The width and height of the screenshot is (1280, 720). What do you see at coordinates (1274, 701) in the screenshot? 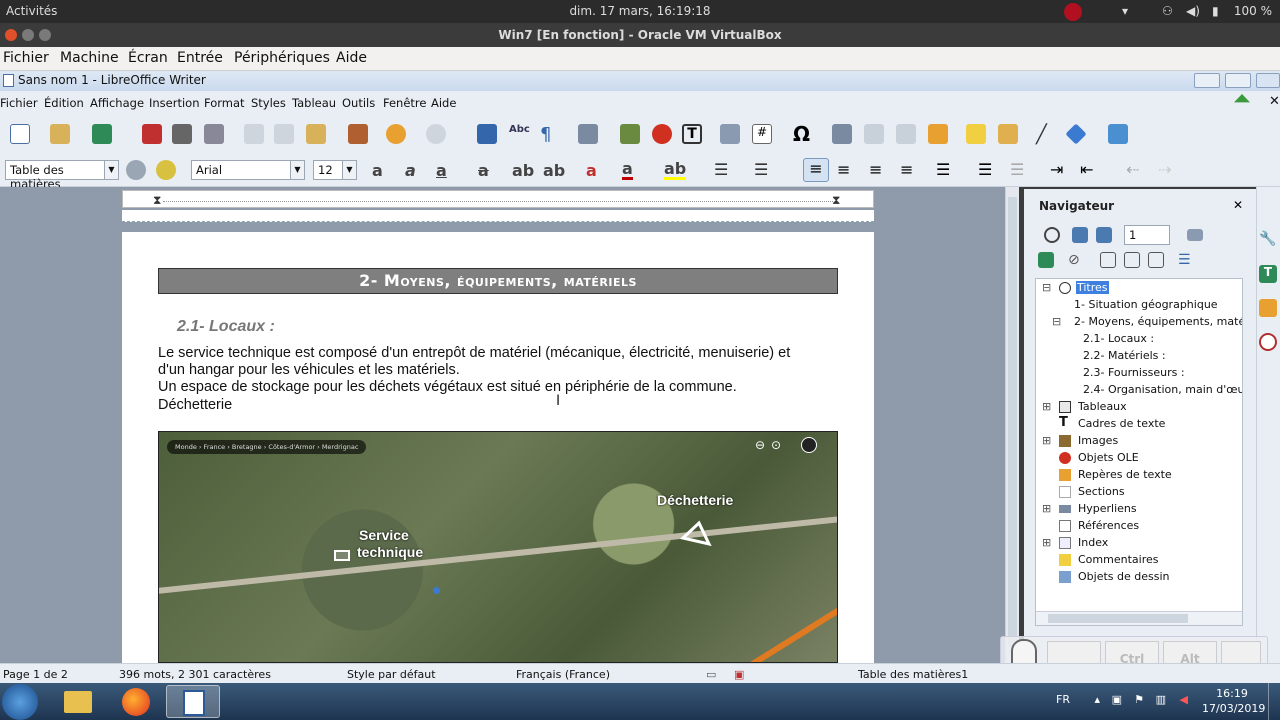
I see `show-desktop-button` at bounding box center [1274, 701].